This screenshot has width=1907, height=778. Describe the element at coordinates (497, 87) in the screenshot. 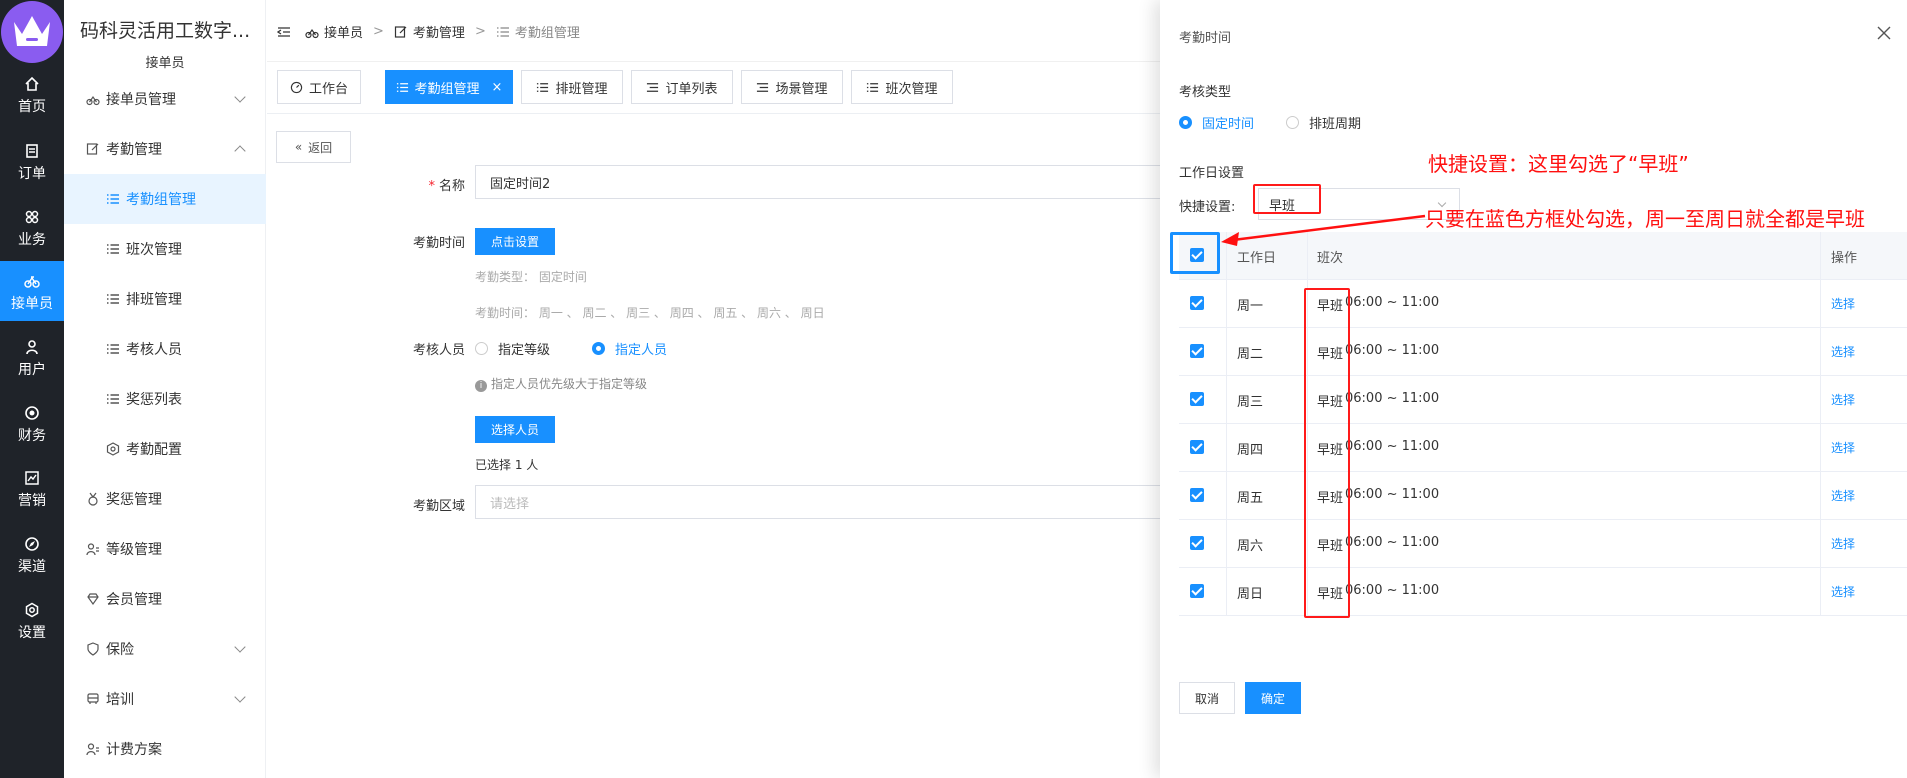

I see `close-icon: ×` at that location.